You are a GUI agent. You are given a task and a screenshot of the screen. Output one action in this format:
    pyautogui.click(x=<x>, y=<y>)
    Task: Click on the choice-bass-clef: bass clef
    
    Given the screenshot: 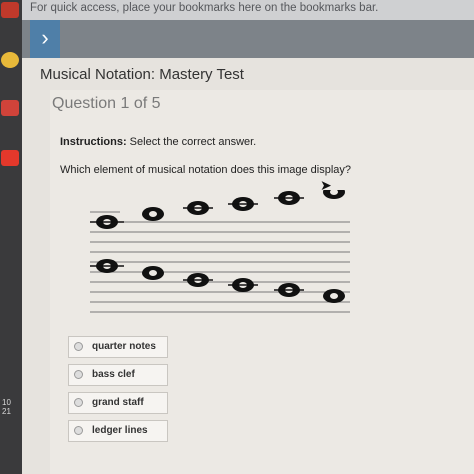 What is the action you would take?
    pyautogui.click(x=118, y=375)
    